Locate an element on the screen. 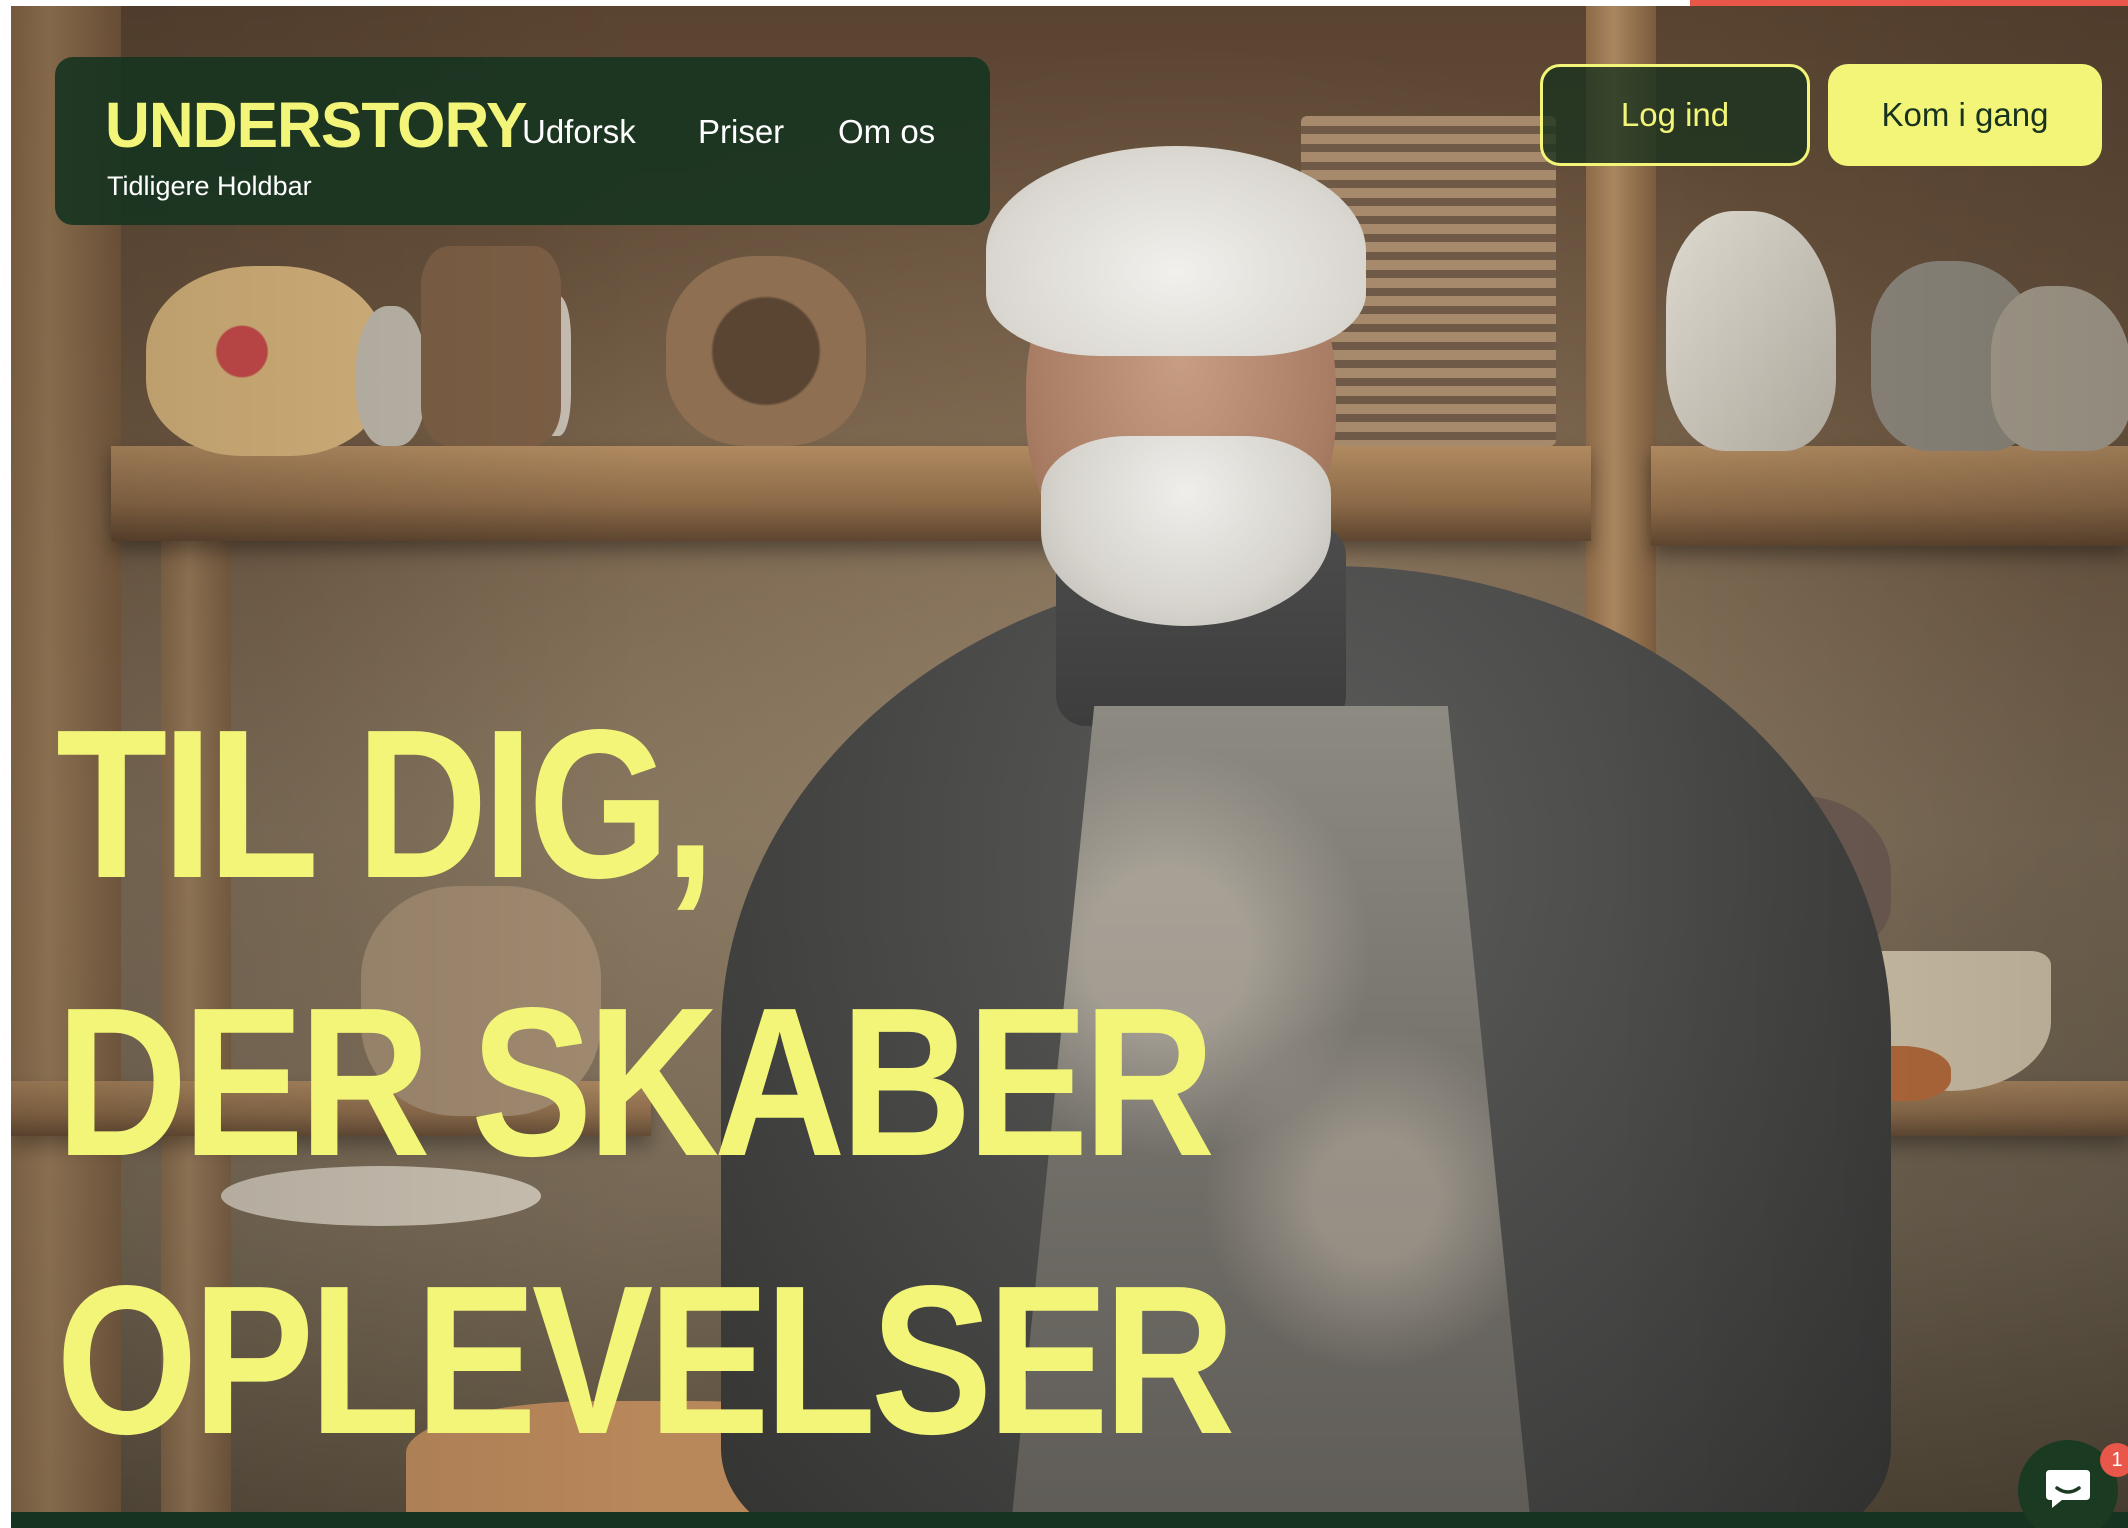 This screenshot has height=1528, width=2128. nav-link-om-os: Om os is located at coordinates (886, 132).